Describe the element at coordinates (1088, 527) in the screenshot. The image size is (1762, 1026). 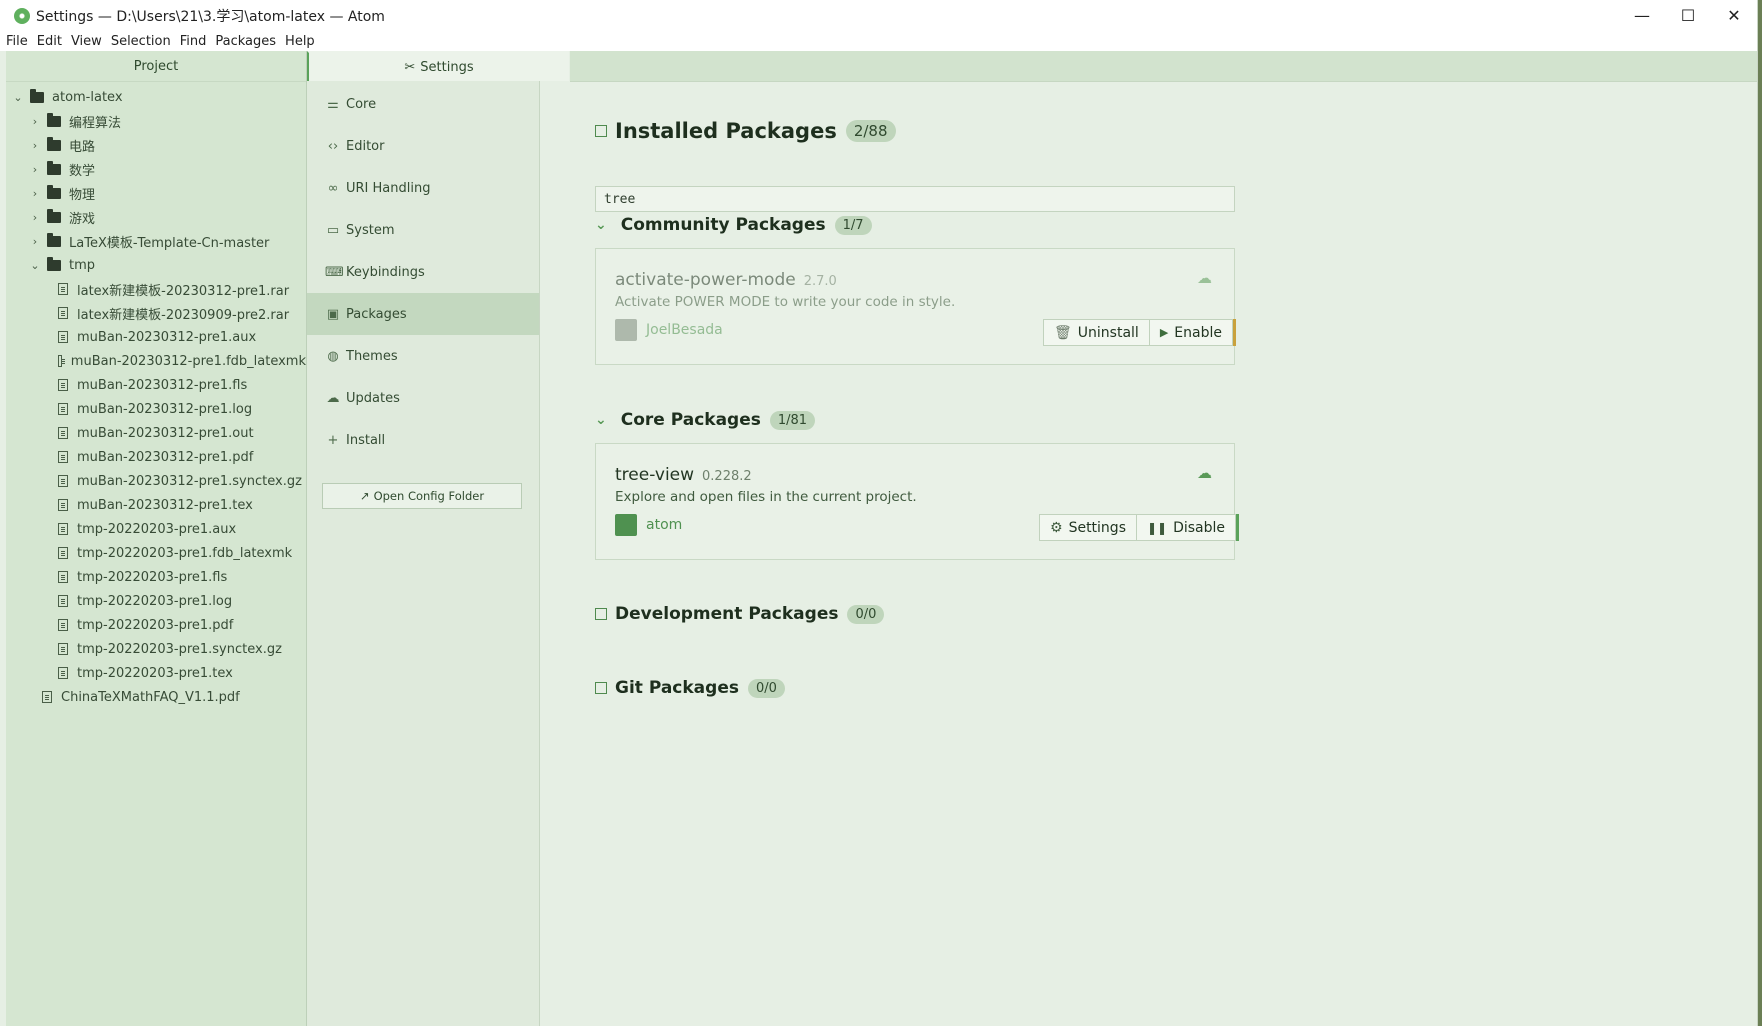
I see `settings-button: ⚙ Settings` at that location.